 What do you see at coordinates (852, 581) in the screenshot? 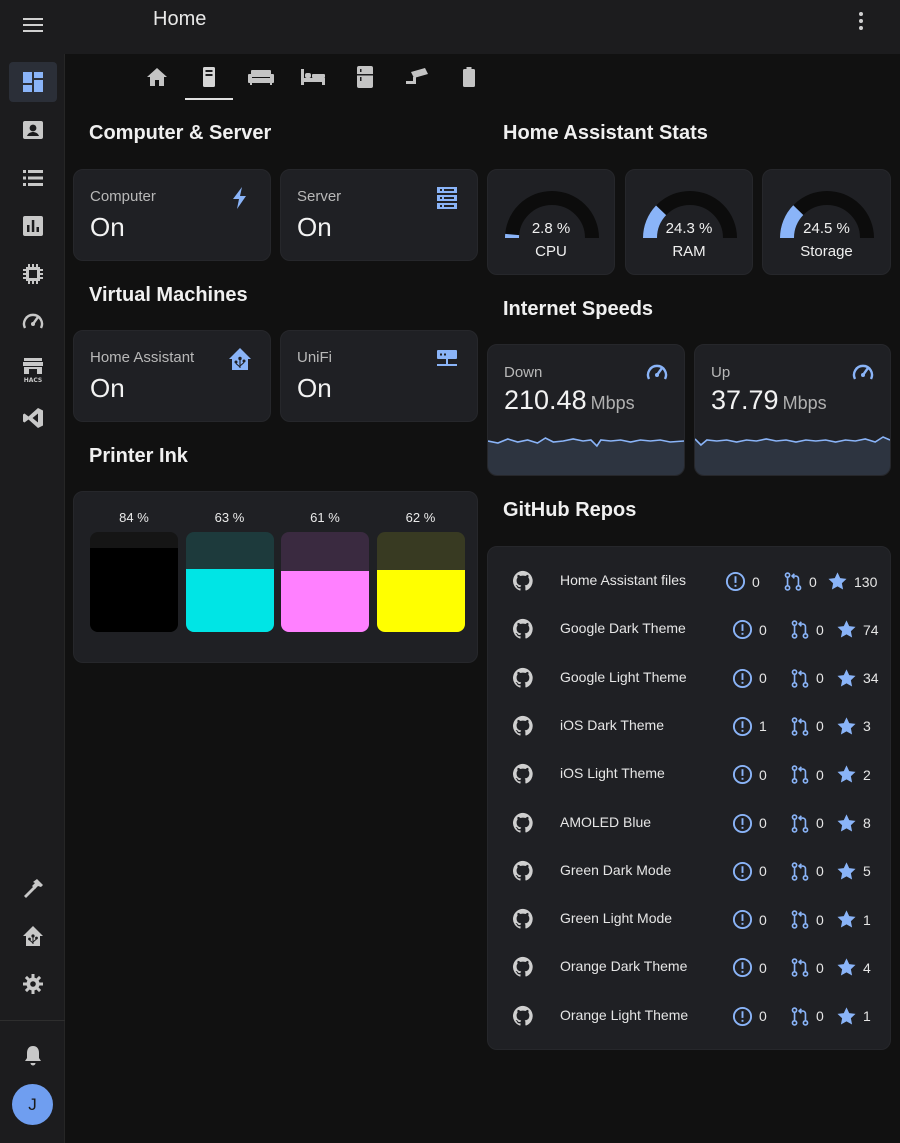
I see `repo-stars-count-group: 130` at bounding box center [852, 581].